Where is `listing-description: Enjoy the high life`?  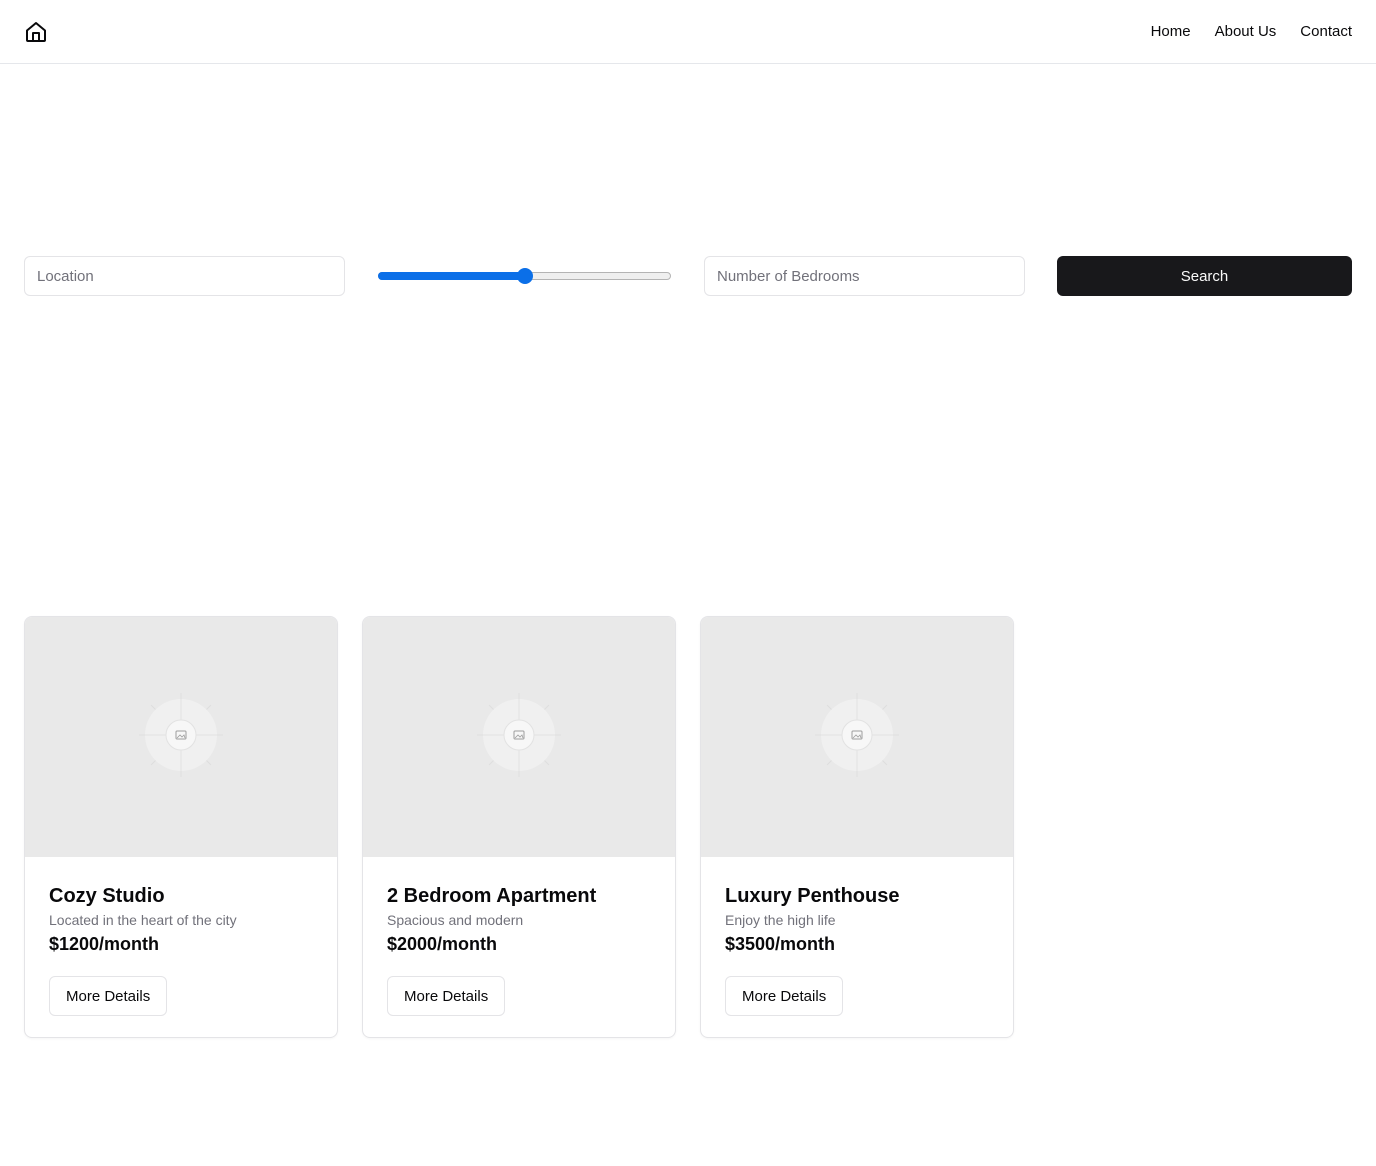 listing-description: Enjoy the high life is located at coordinates (780, 920).